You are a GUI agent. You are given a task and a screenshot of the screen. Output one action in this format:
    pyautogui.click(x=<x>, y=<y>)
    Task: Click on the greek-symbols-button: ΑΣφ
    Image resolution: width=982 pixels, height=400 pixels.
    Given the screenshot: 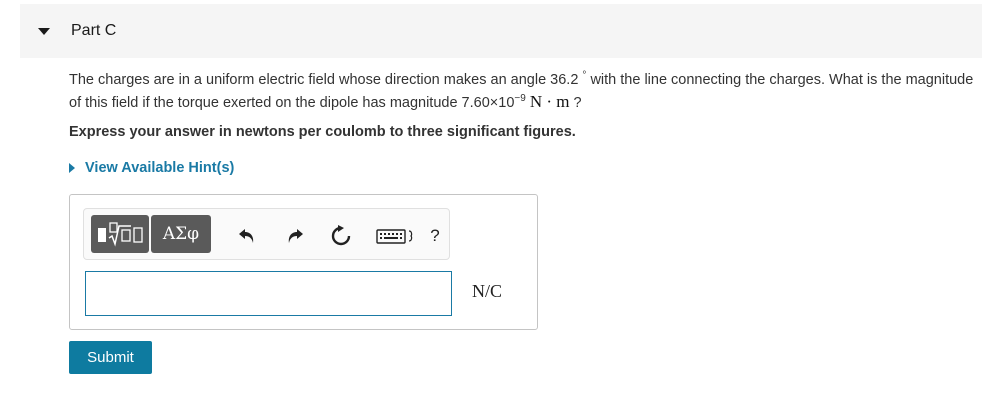 What is the action you would take?
    pyautogui.click(x=181, y=234)
    